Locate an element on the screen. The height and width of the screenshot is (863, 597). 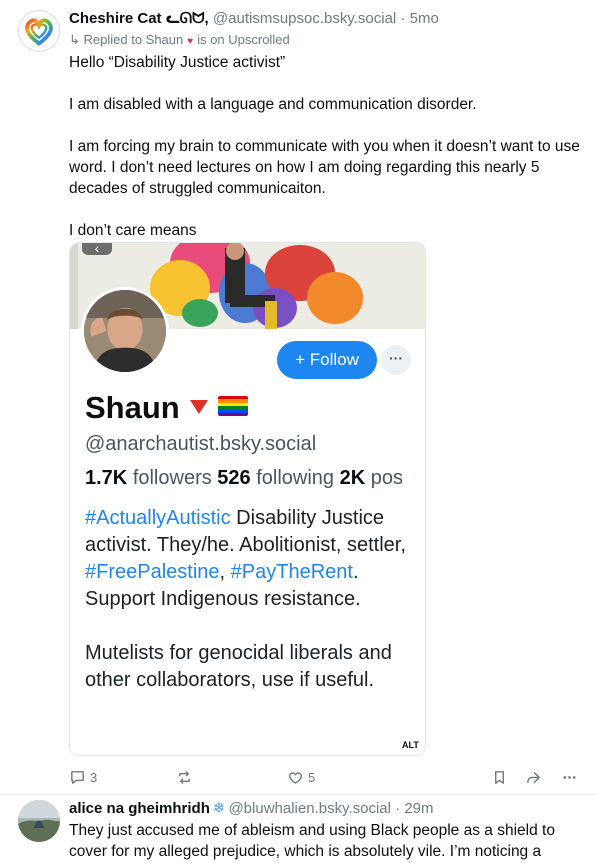
ellipsis-icon is located at coordinates (569, 777).